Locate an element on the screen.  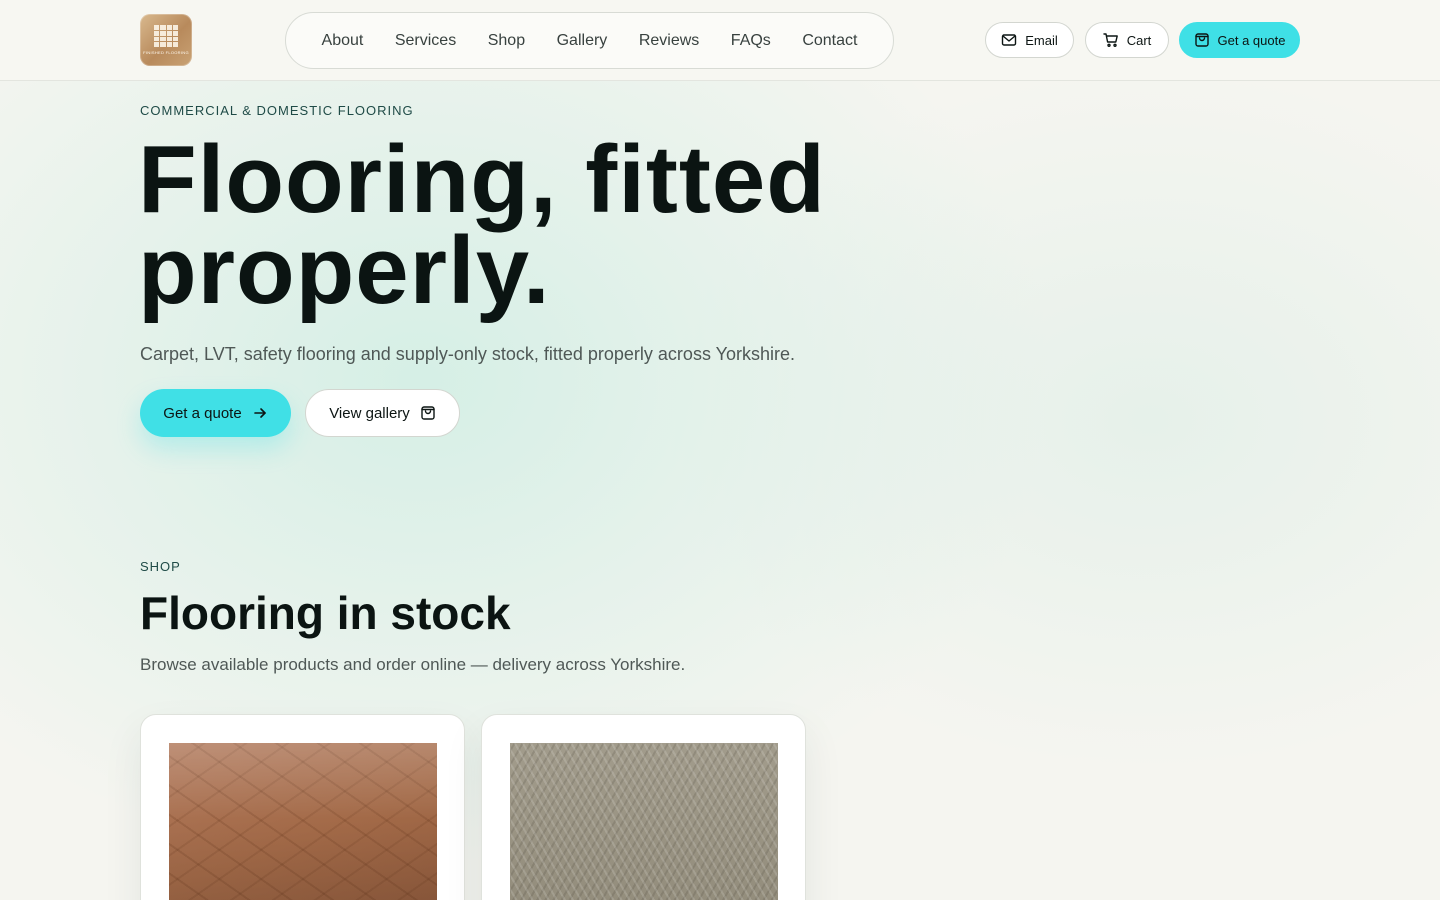
nav-about: About is located at coordinates (343, 41).